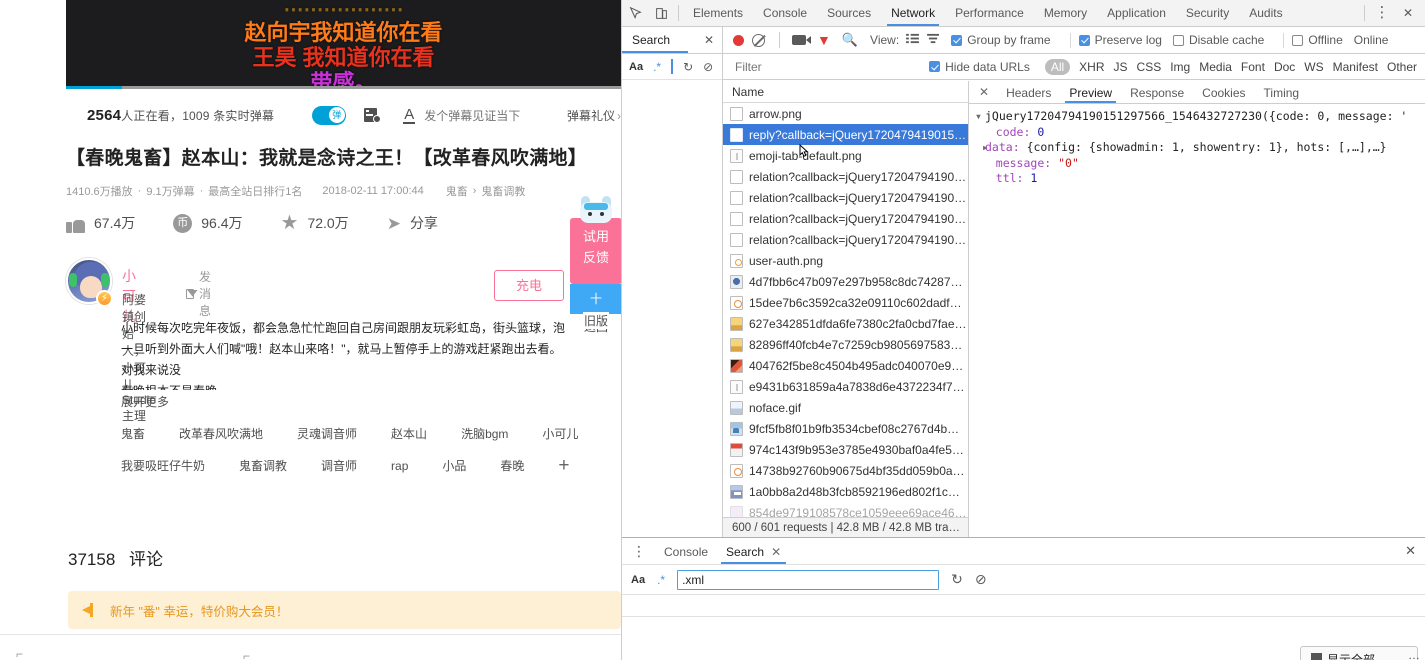 This screenshot has height=660, width=1425. What do you see at coordinates (845, 155) in the screenshot?
I see `table-row: emoji-tab-default.png` at bounding box center [845, 155].